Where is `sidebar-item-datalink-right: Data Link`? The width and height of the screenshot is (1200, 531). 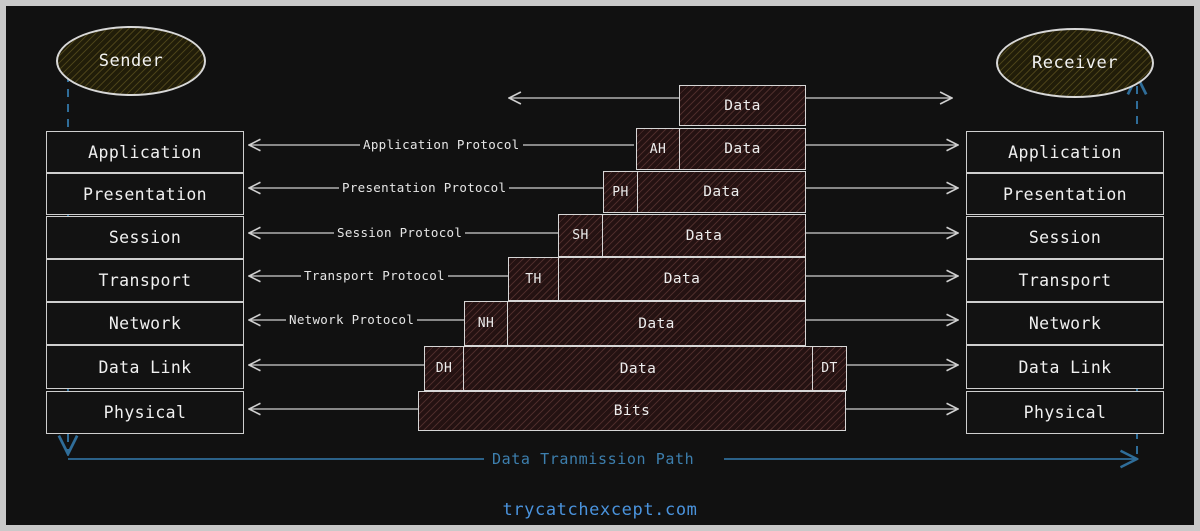
sidebar-item-datalink-right: Data Link is located at coordinates (1065, 367).